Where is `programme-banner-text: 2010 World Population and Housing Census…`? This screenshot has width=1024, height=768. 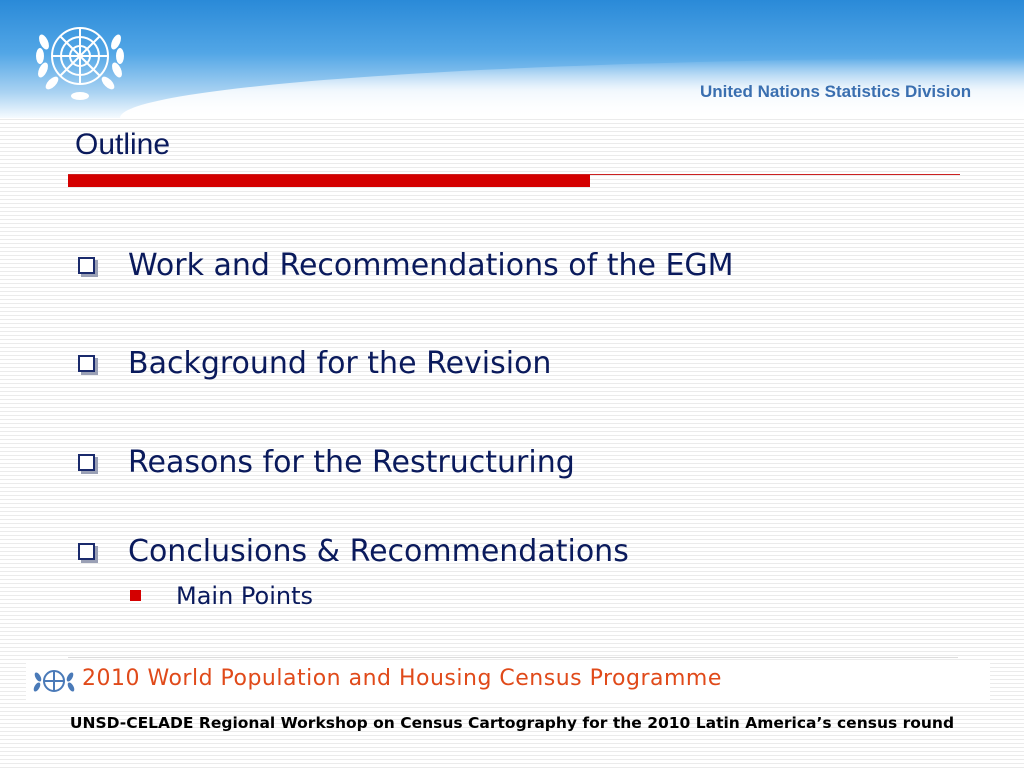 programme-banner-text: 2010 World Population and Housing Census… is located at coordinates (402, 678).